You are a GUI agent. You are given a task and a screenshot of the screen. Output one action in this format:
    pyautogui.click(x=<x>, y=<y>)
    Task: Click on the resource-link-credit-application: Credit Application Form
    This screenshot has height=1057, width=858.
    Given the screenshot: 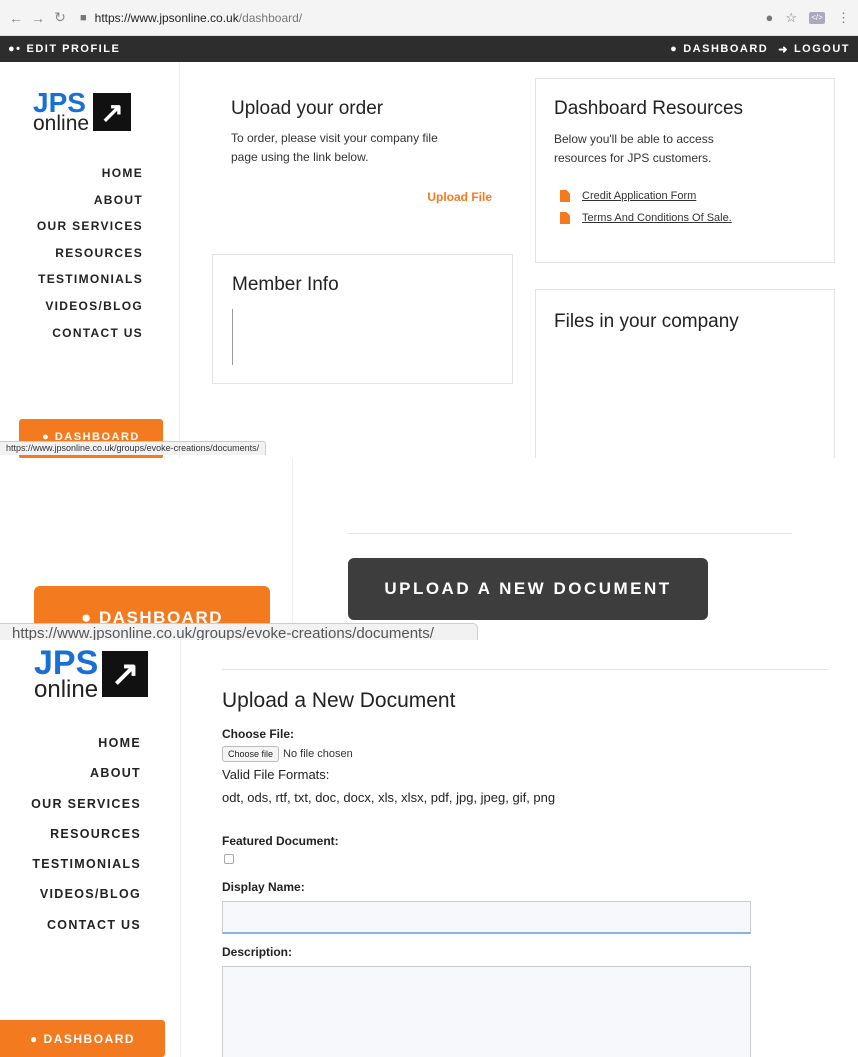 What is the action you would take?
    pyautogui.click(x=646, y=196)
    